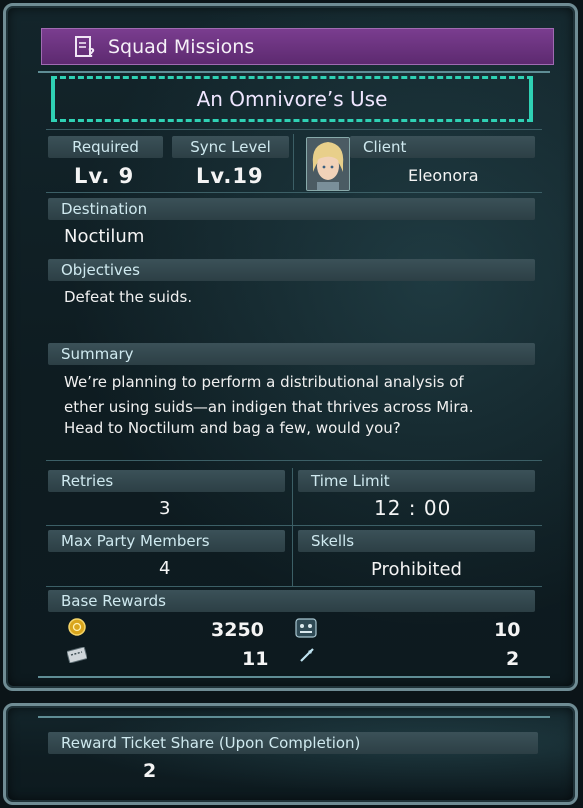 The height and width of the screenshot is (808, 583). What do you see at coordinates (443, 175) in the screenshot?
I see `client-name: Eleonora` at bounding box center [443, 175].